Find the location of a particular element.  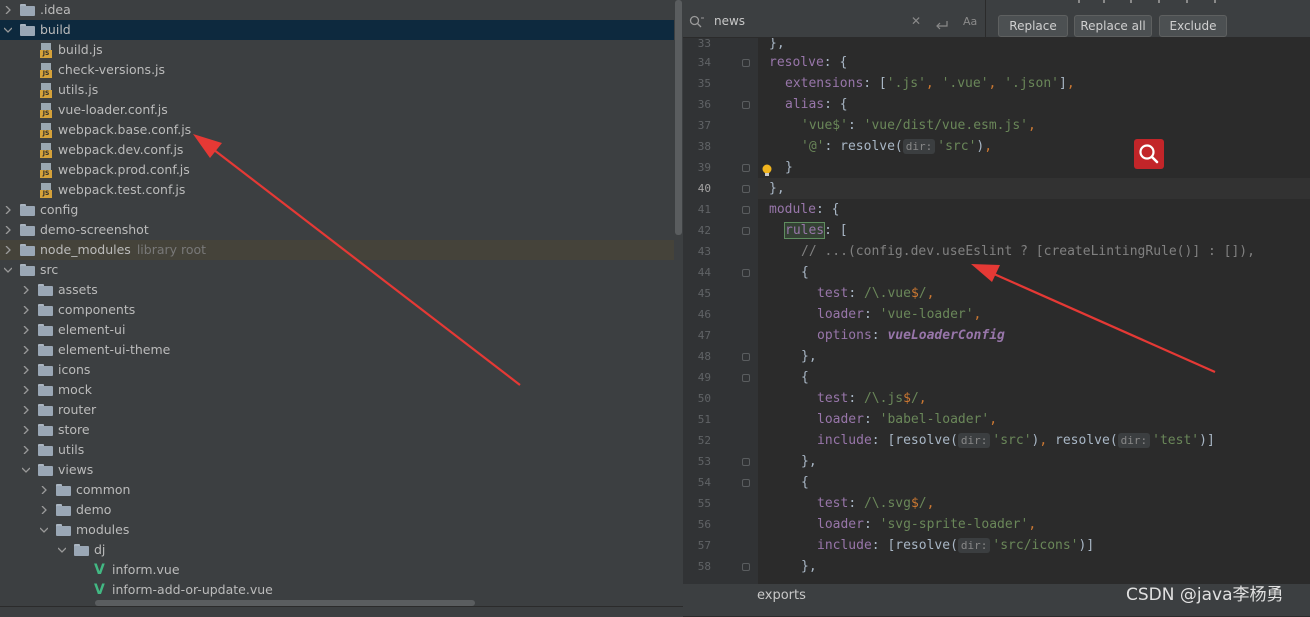

tree-item-build-js: JS build.js is located at coordinates (337, 50).